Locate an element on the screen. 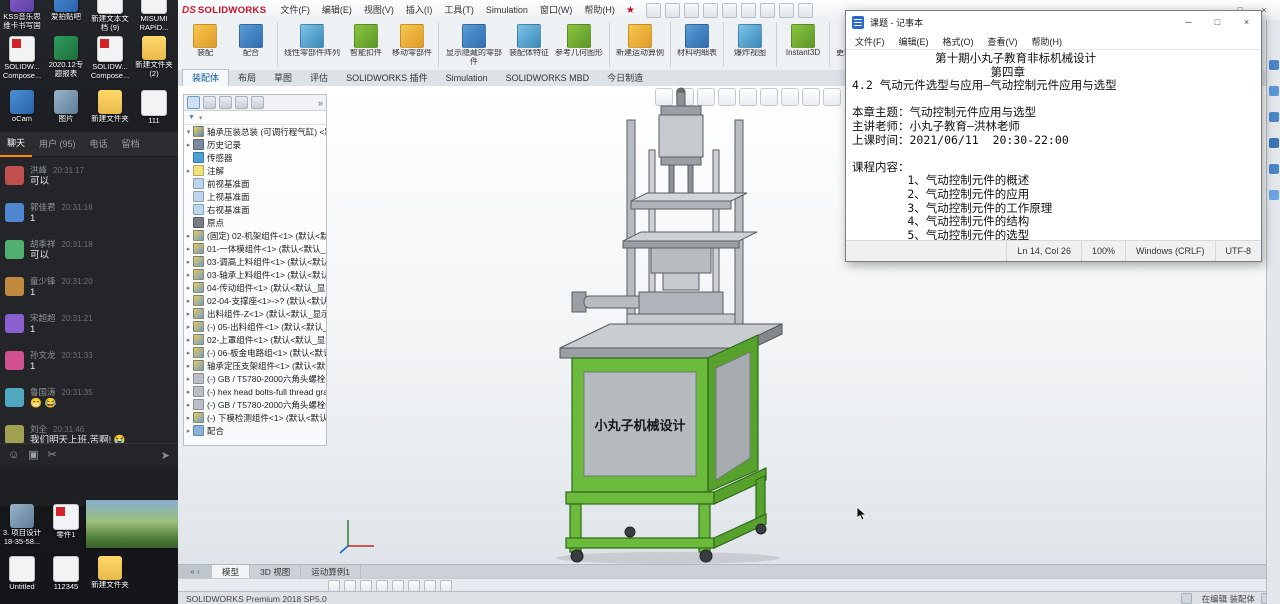 This screenshot has width=1280, height=604. tree-item: 传感器 is located at coordinates (255, 157).